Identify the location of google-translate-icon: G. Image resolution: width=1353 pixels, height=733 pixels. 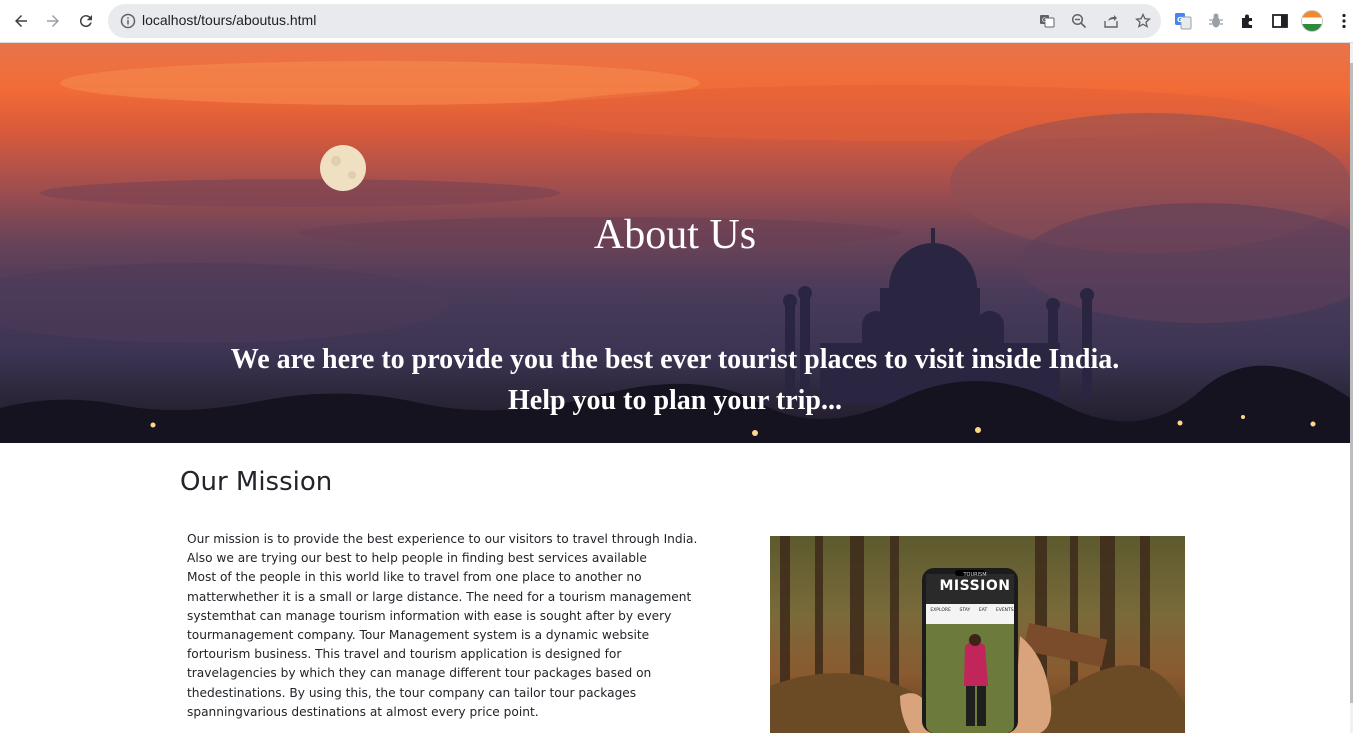
(1183, 21).